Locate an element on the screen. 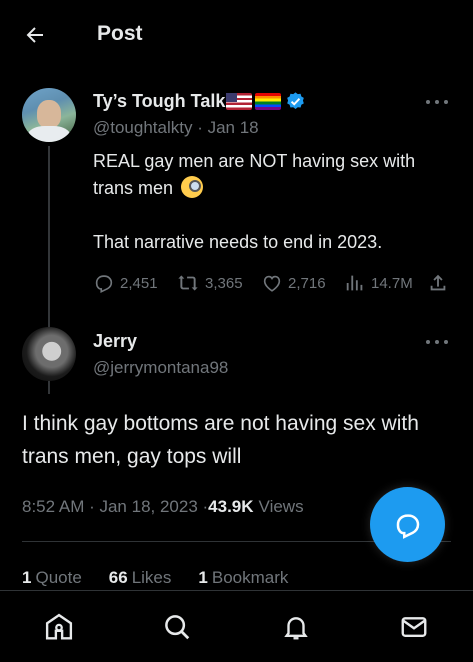  author-name: Jerry is located at coordinates (115, 341).